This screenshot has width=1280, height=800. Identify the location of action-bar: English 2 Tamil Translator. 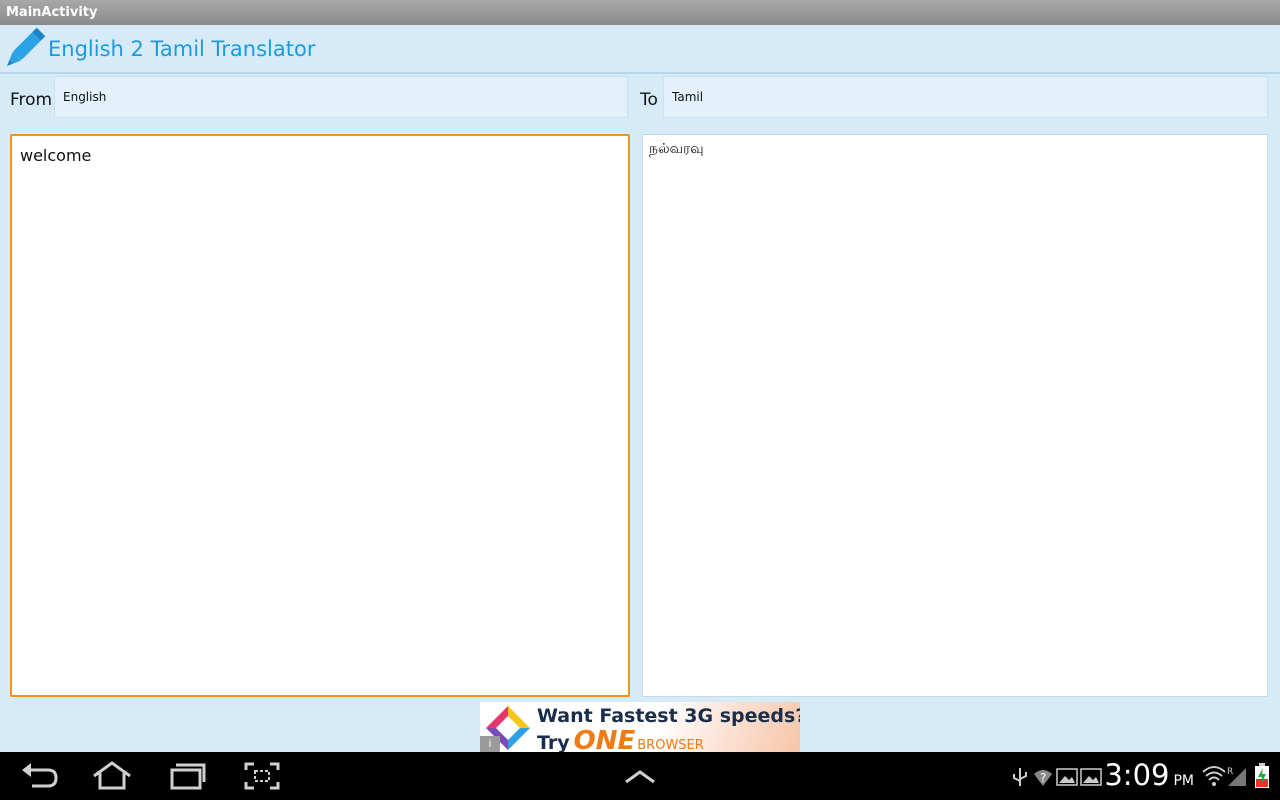
(640, 49).